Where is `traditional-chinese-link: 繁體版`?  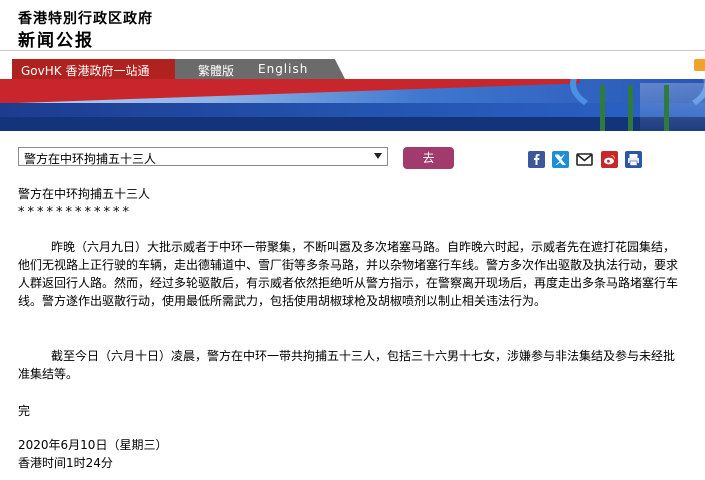
traditional-chinese-link: 繁體版 is located at coordinates (216, 70).